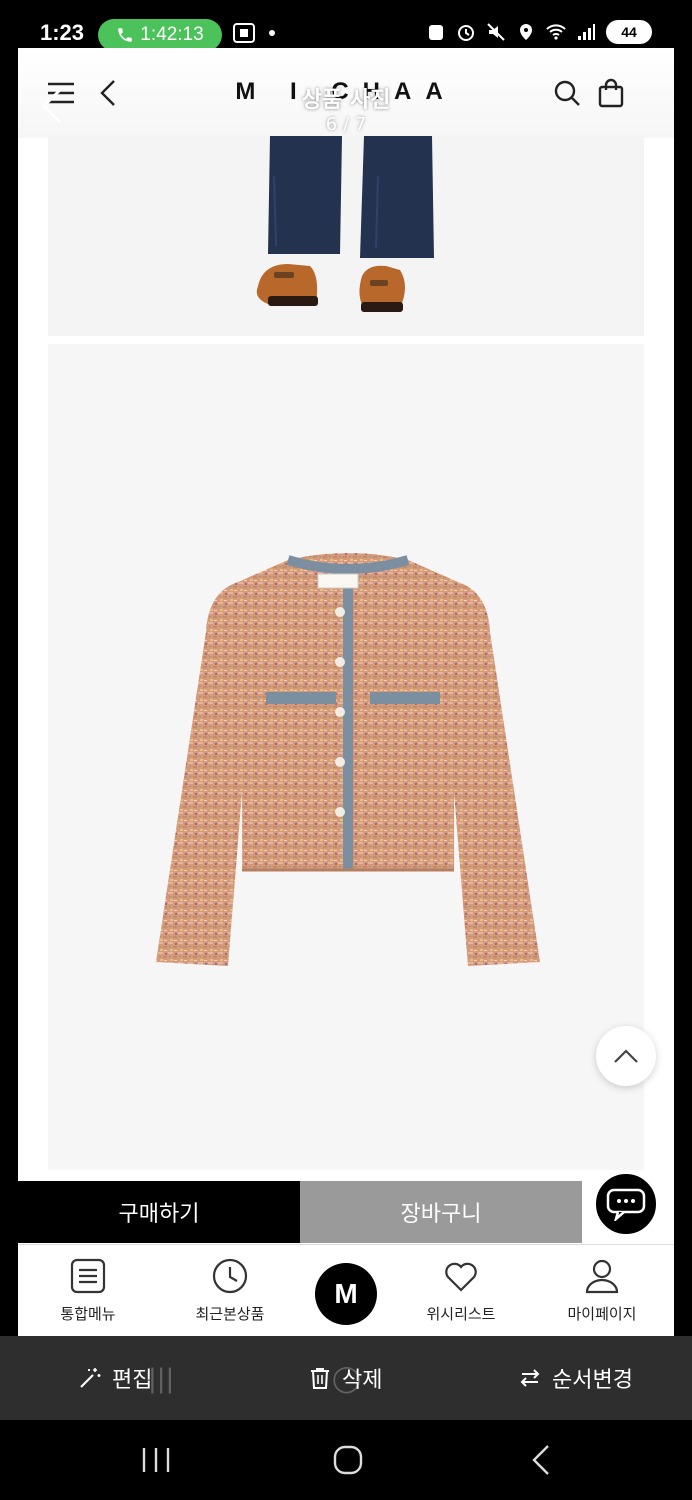  I want to click on add-to-cart-button: 장바구니, so click(441, 1212).